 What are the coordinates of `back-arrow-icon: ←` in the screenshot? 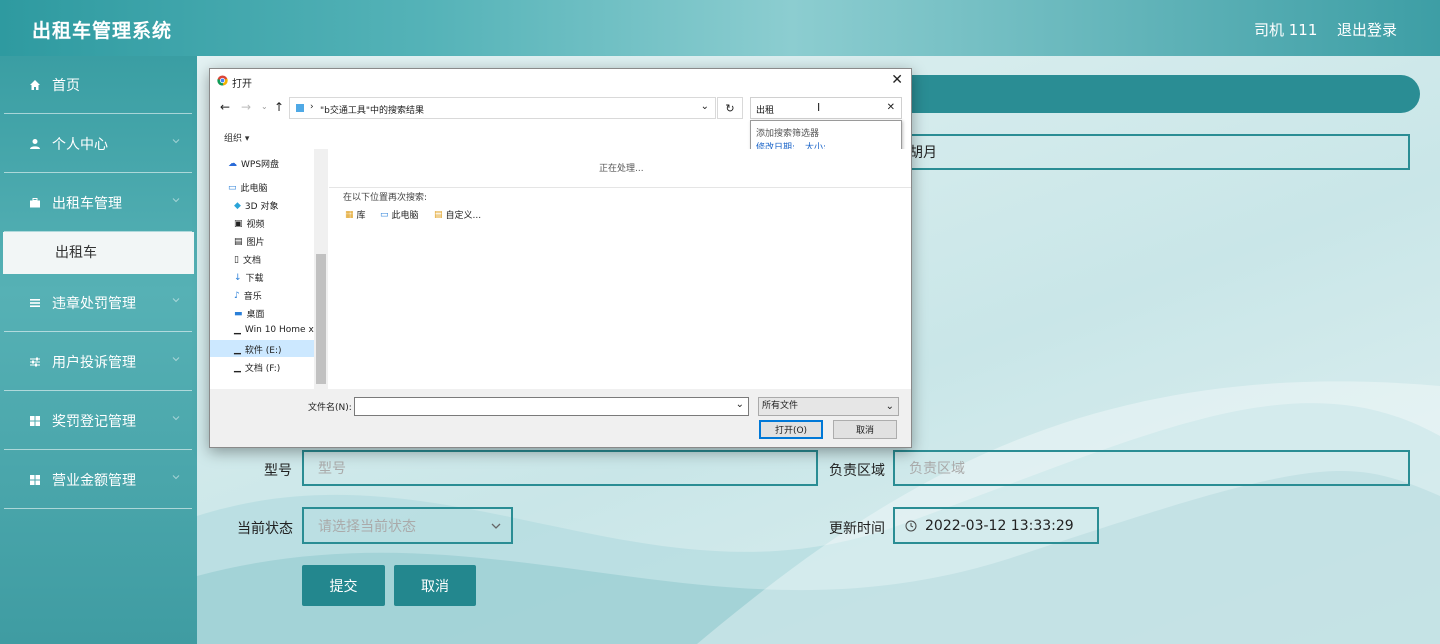 It's located at (225, 107).